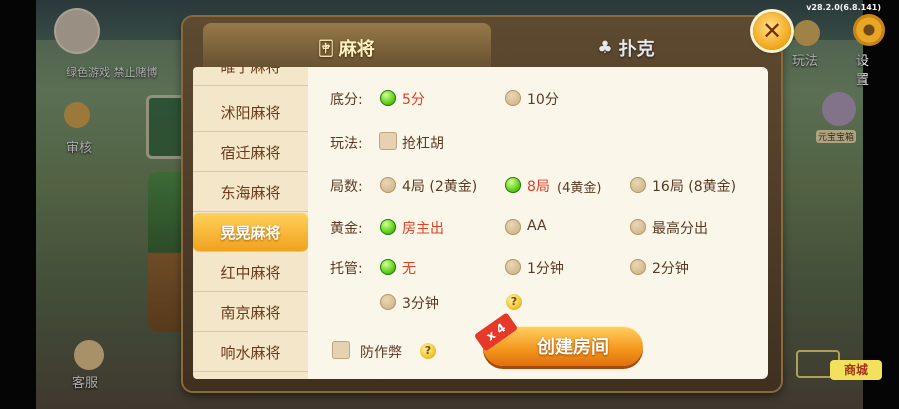 Image resolution: width=899 pixels, height=409 pixels. What do you see at coordinates (250, 272) in the screenshot?
I see `list-item-hongzhong: 红中麻将` at bounding box center [250, 272].